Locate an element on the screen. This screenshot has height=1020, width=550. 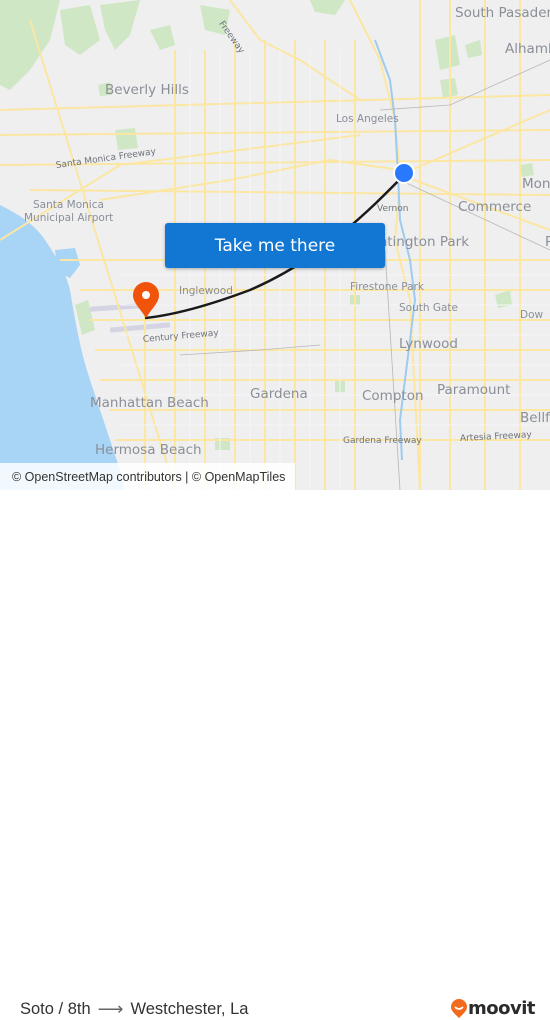
moovit-wordmark: moovit is located at coordinates (502, 1008).